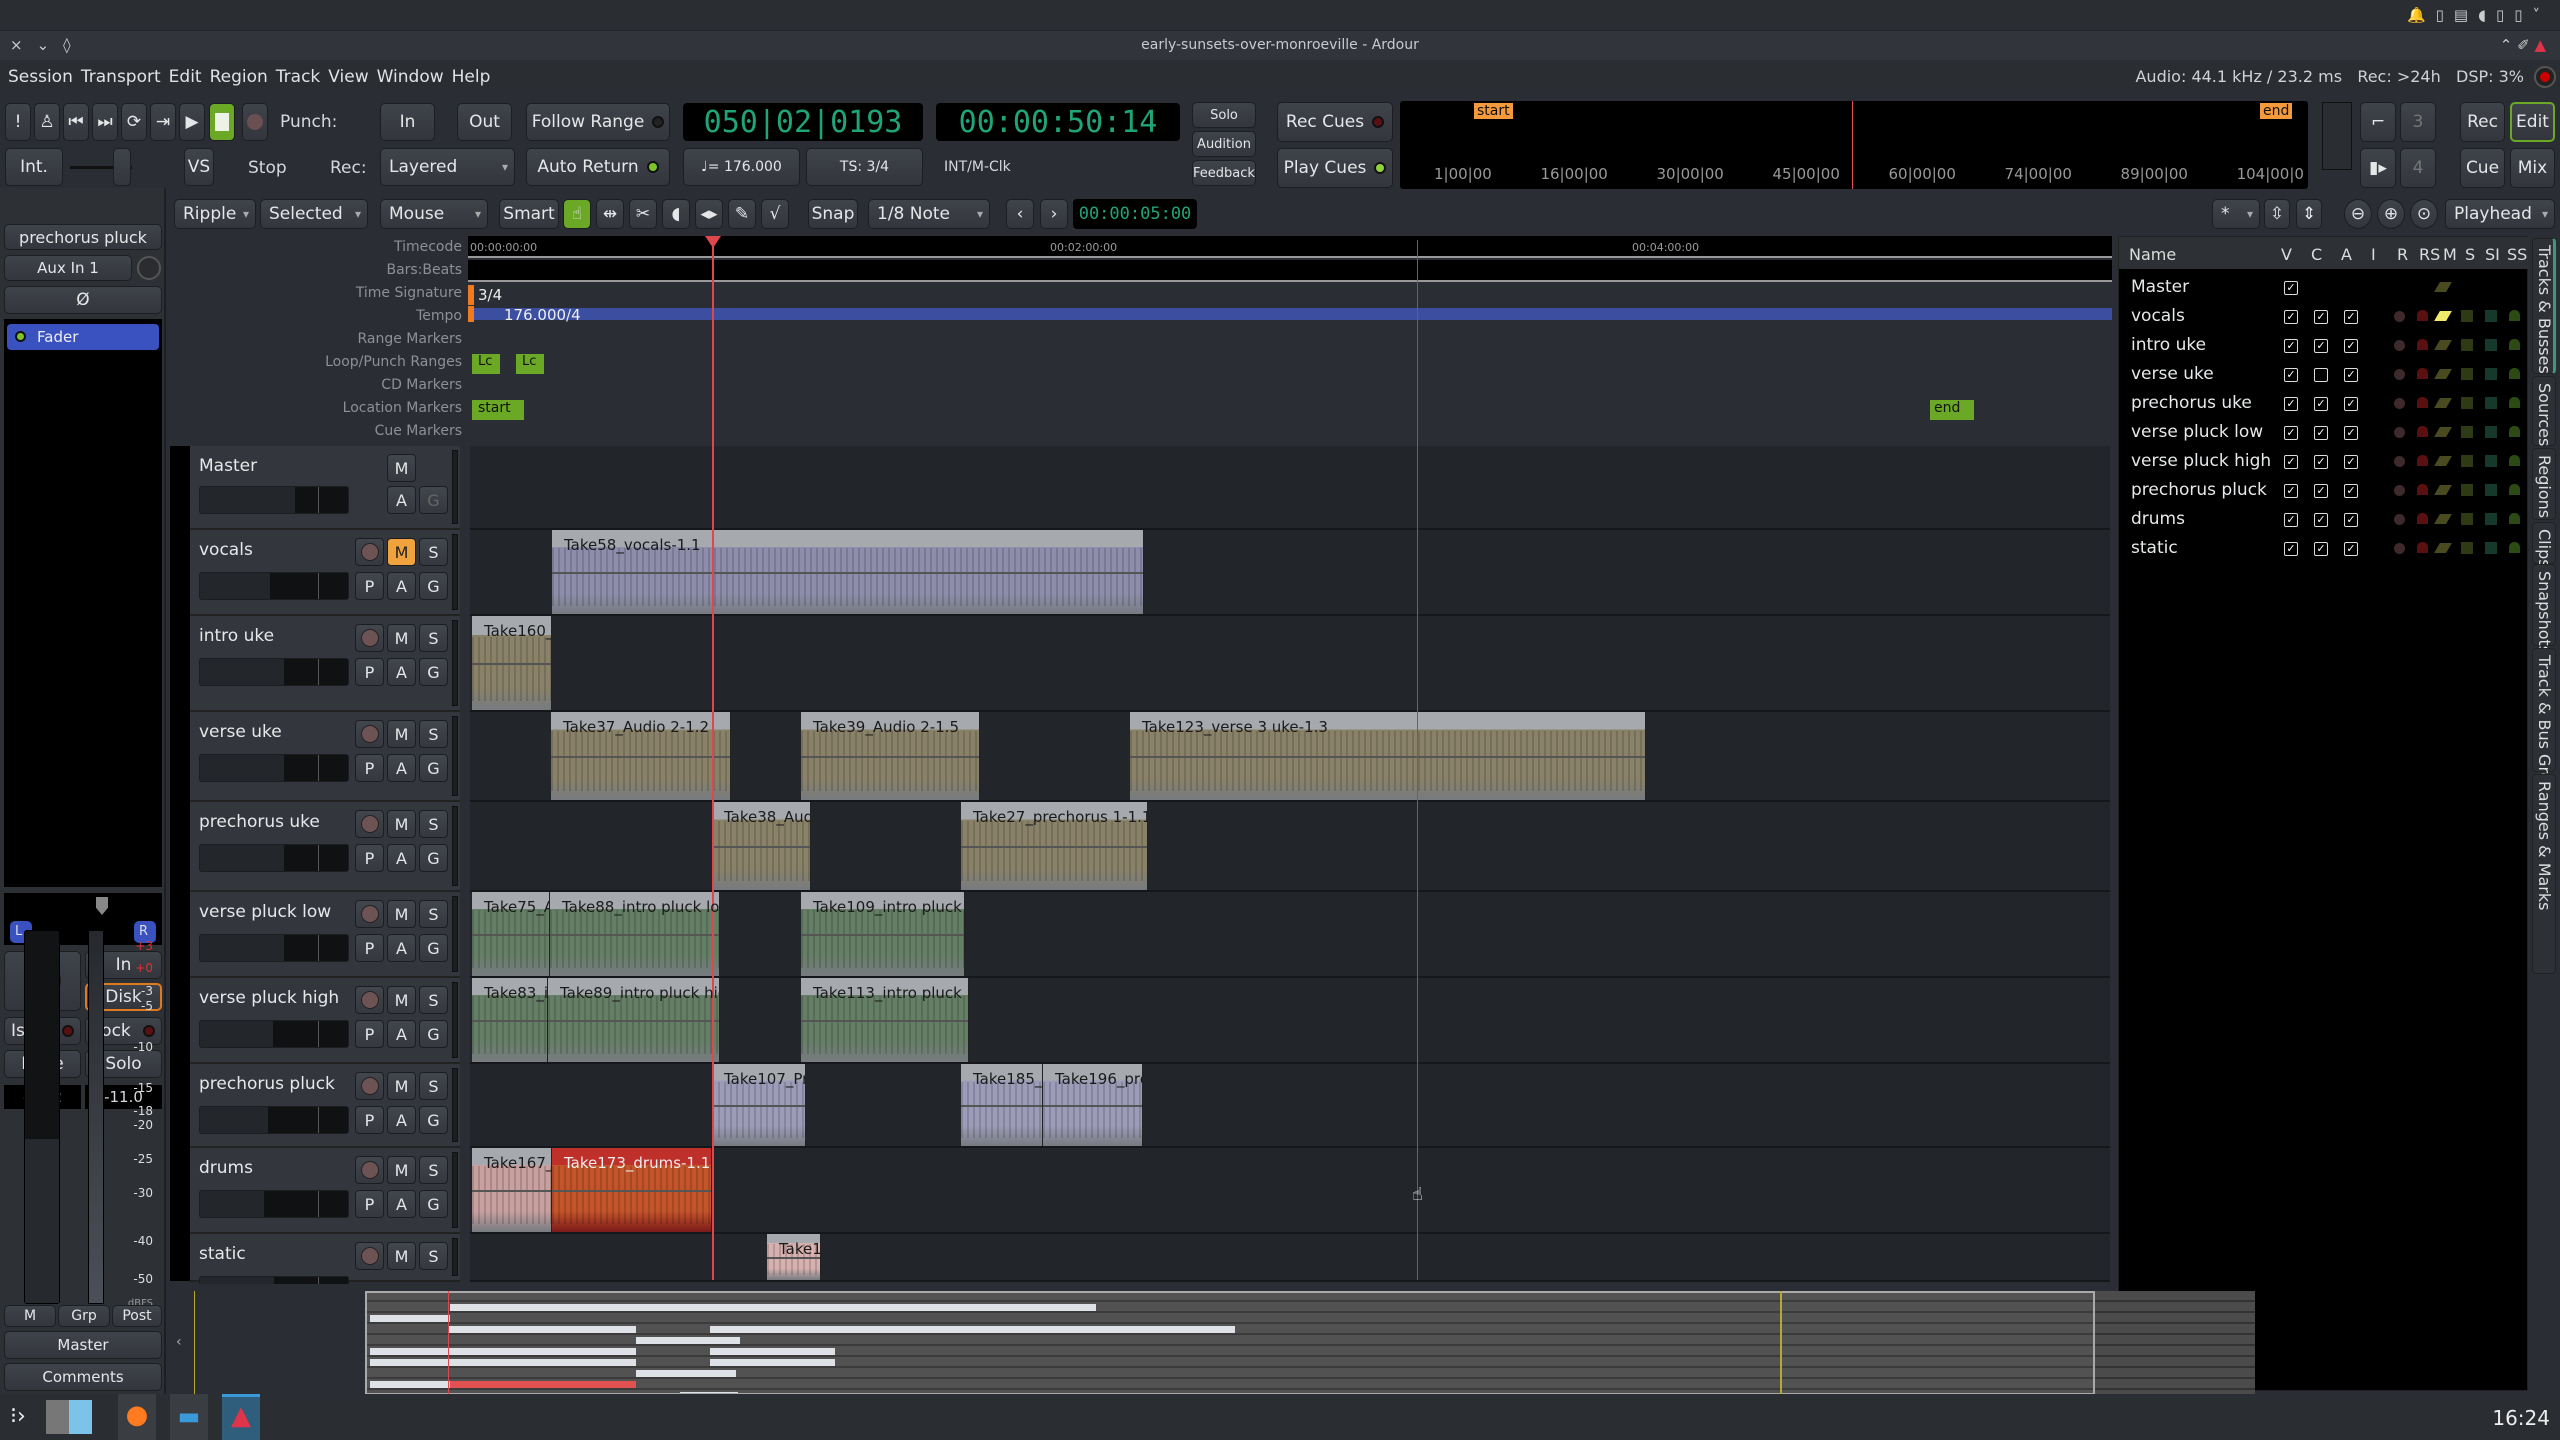 This screenshot has height=1440, width=2560. What do you see at coordinates (1290, 488) in the screenshot?
I see `track-lane` at bounding box center [1290, 488].